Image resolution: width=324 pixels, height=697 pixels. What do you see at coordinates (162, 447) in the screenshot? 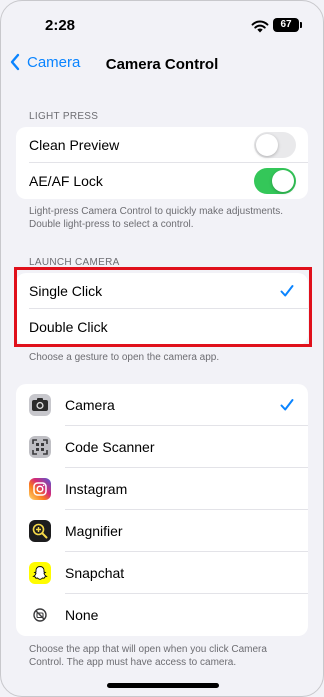
I see `app-row-code-scanner: Code Scanner` at bounding box center [162, 447].